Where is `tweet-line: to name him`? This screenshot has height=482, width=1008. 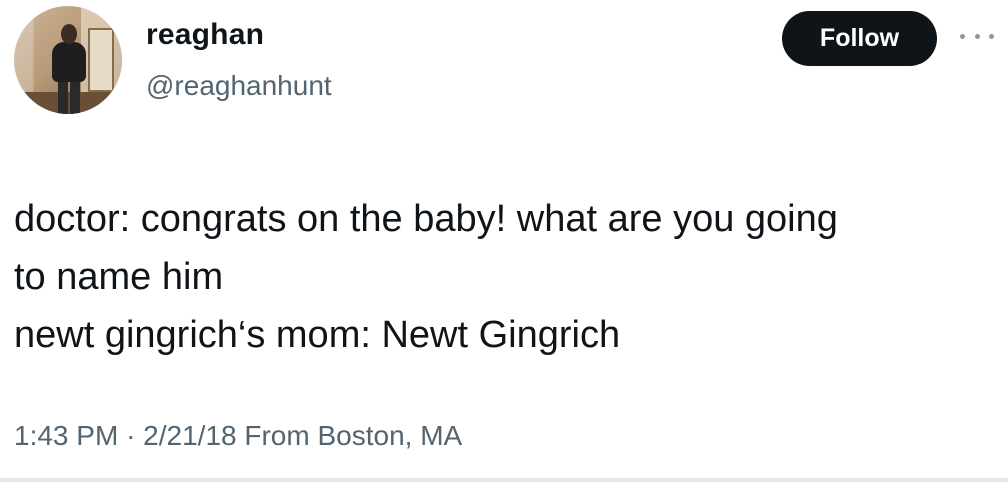
tweet-line: to name him is located at coordinates (119, 277).